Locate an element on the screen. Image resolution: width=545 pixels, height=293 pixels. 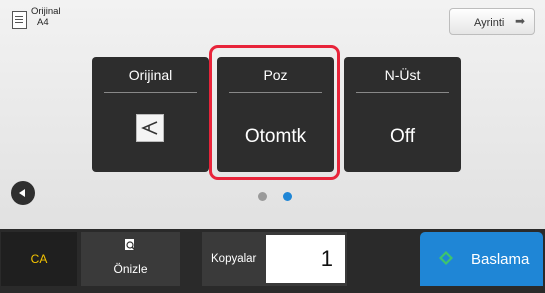
ca-button-label: CA is located at coordinates (39, 259).